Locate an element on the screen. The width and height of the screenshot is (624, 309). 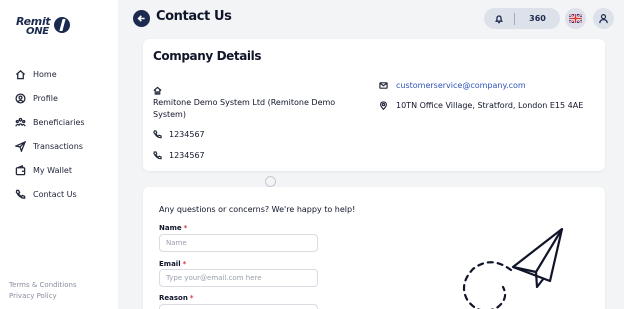
sidebar-item-my-wallet: My Wallet is located at coordinates (49, 170).